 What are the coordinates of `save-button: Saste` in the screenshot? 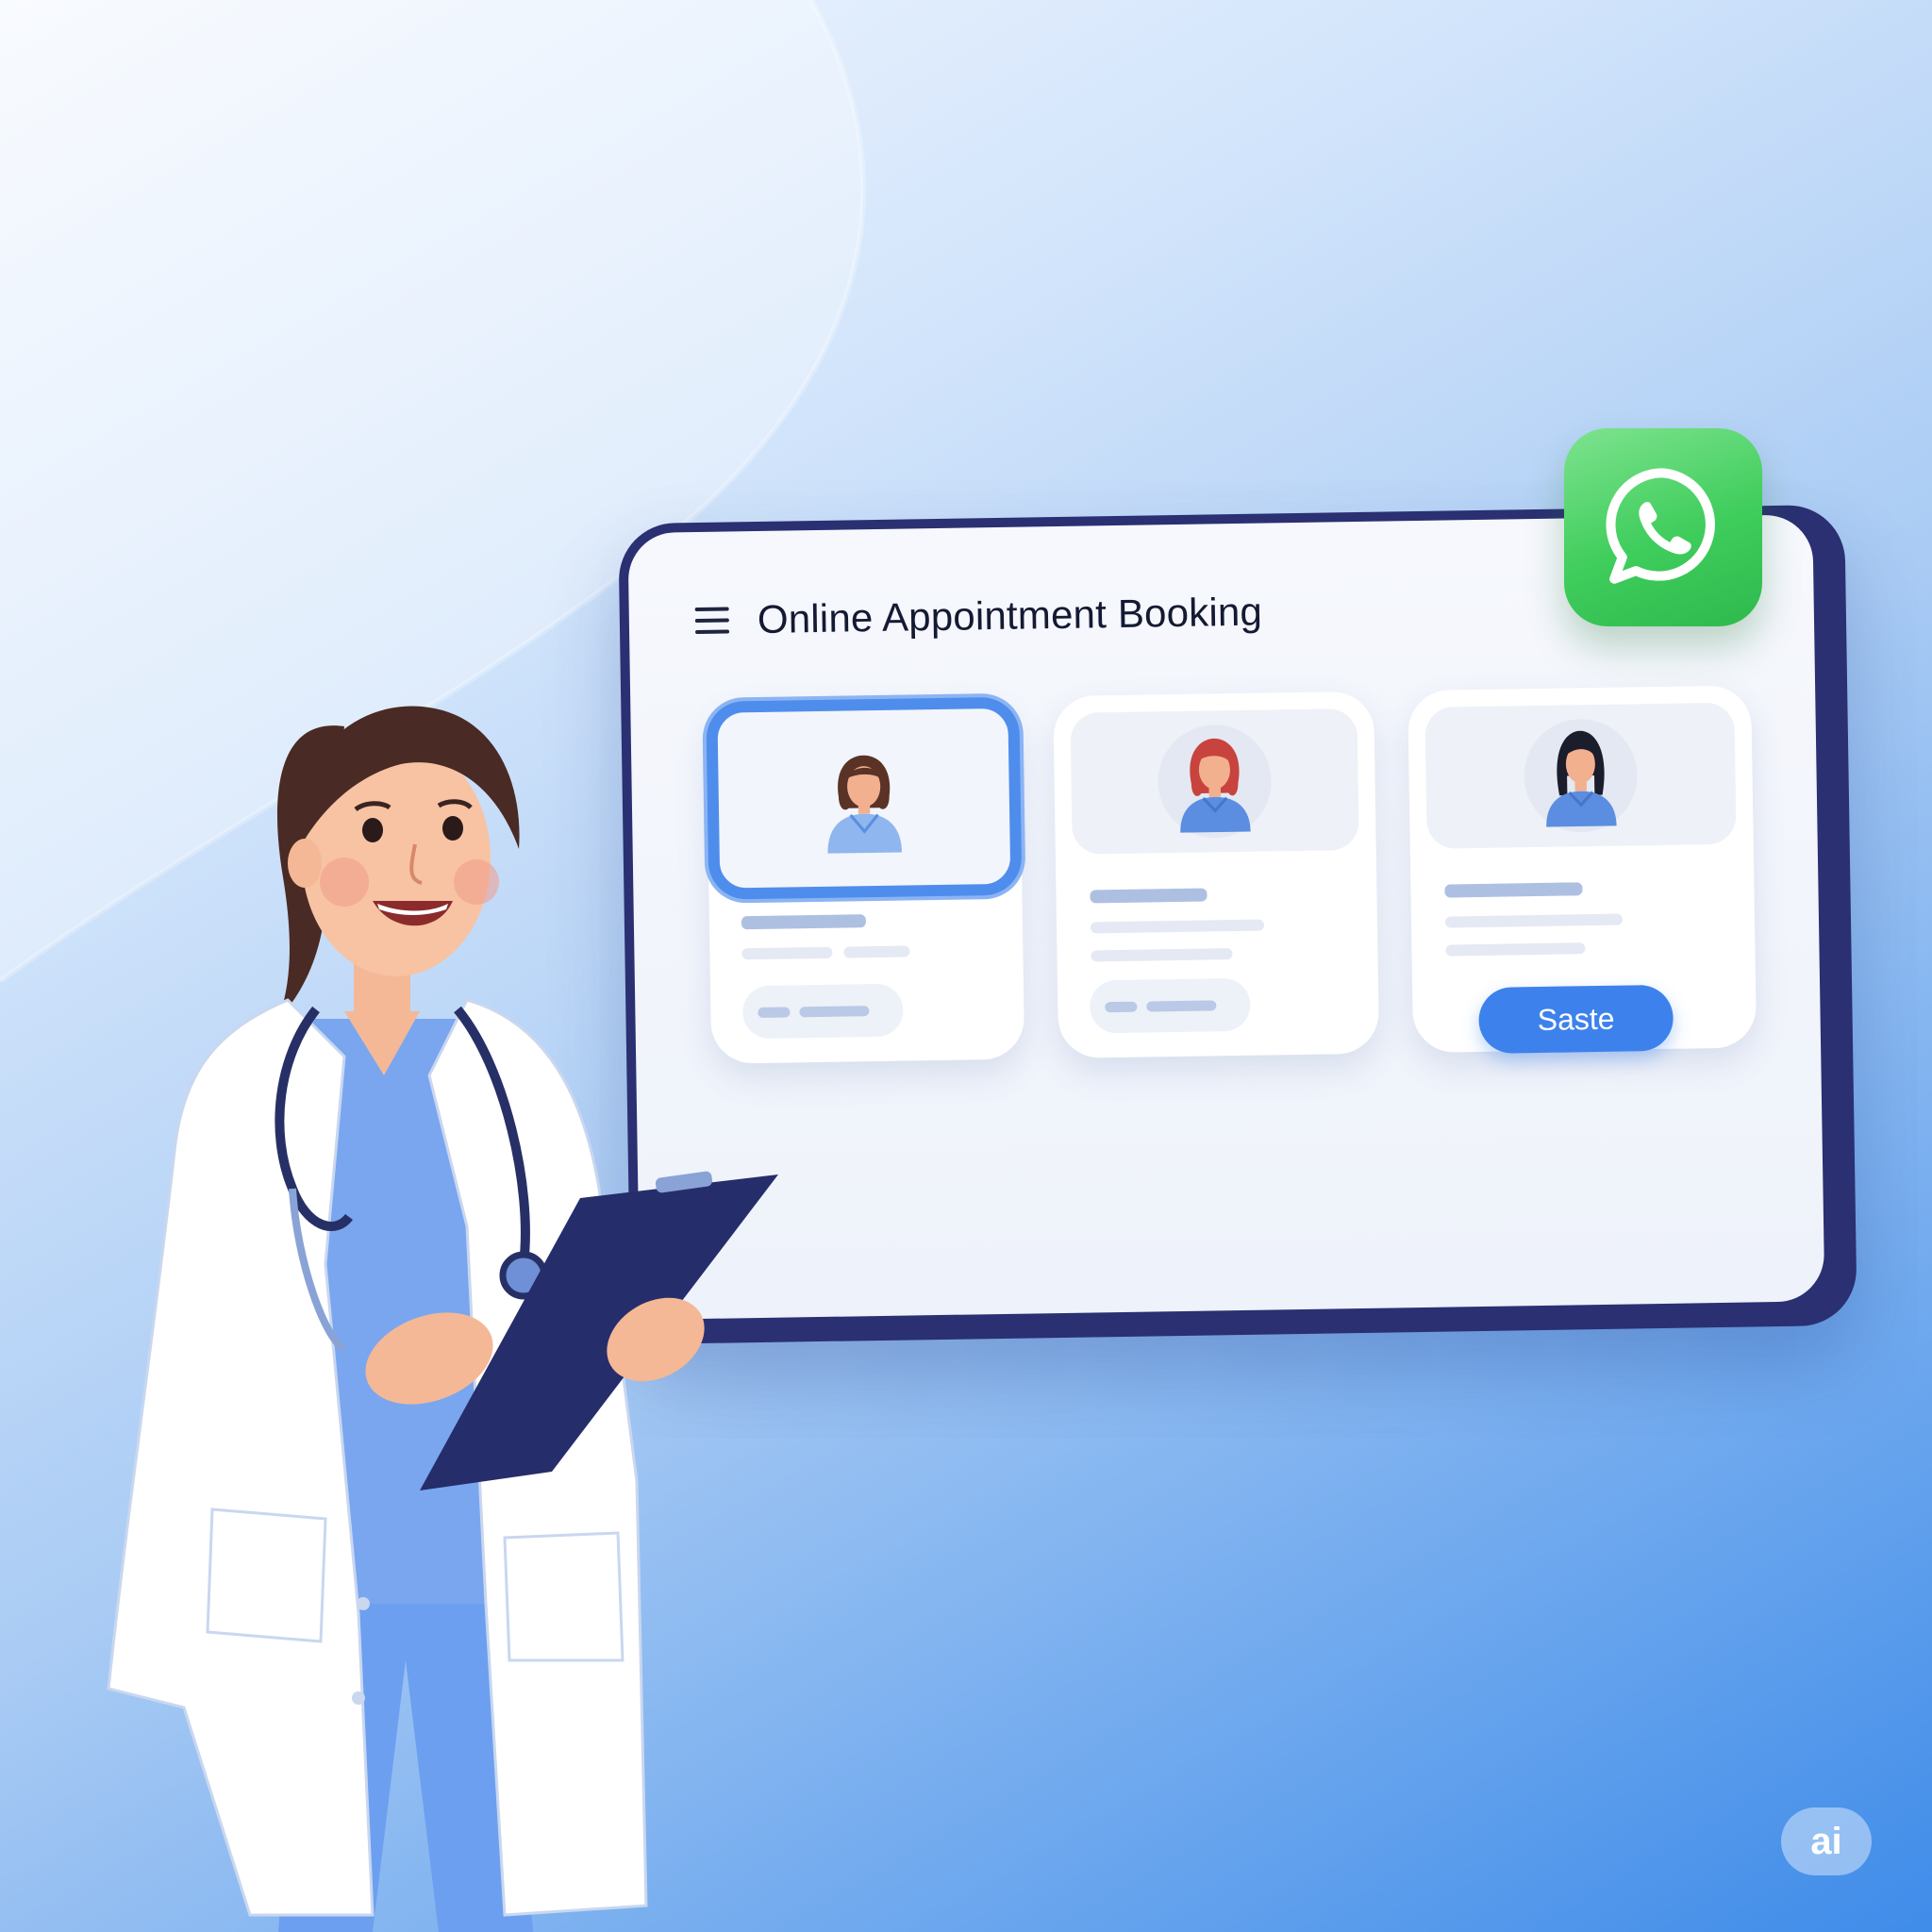 It's located at (1576, 1019).